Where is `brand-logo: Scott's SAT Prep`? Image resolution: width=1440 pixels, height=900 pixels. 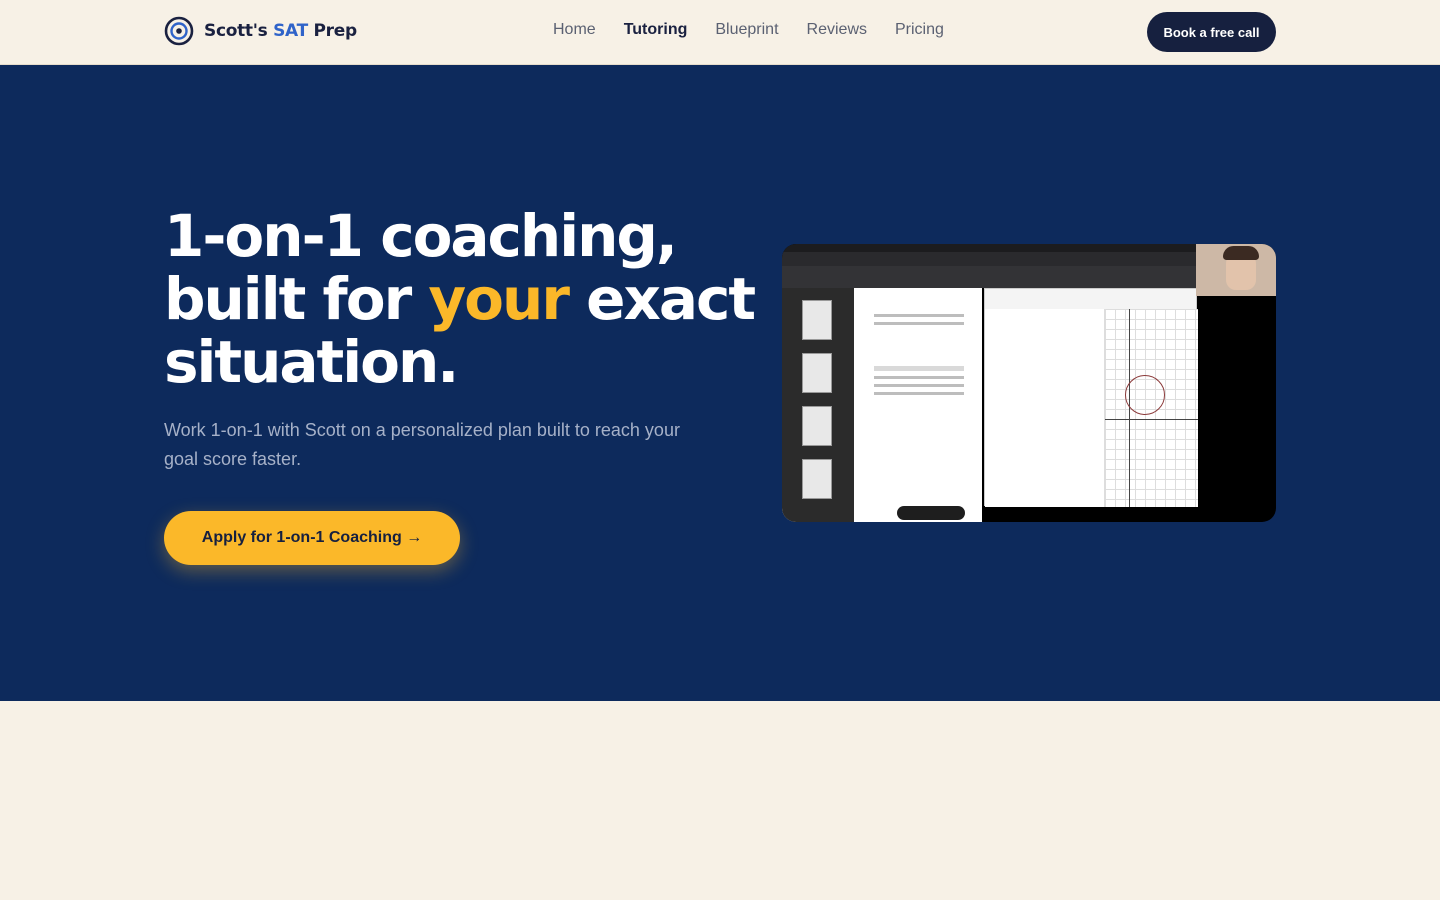
brand-logo: Scott's SAT Prep is located at coordinates (260, 31).